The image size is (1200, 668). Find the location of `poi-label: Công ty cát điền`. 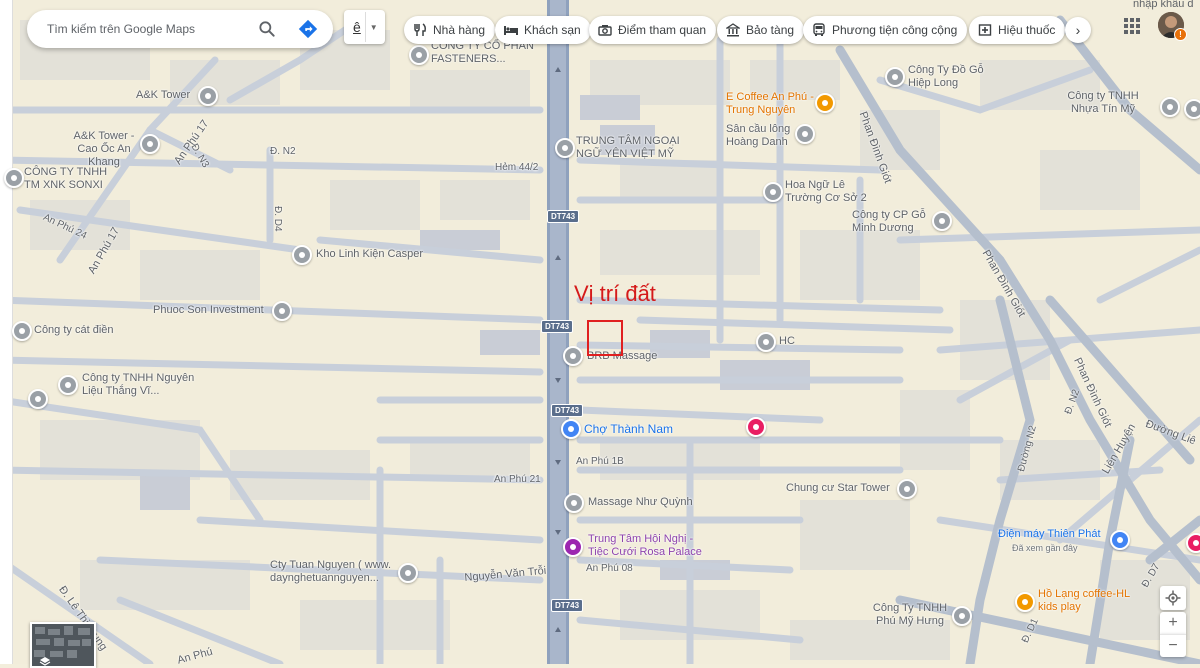

poi-label: Công ty cát điền is located at coordinates (74, 330).